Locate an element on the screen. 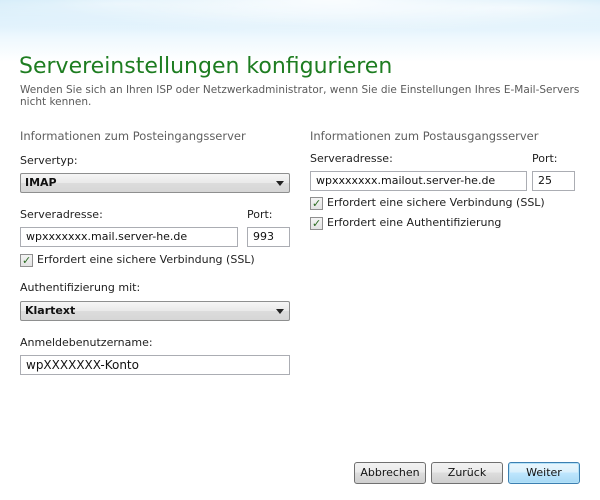  incoming-server-address-input: wpxxxxxxx.mail.server-he.de is located at coordinates (129, 237).